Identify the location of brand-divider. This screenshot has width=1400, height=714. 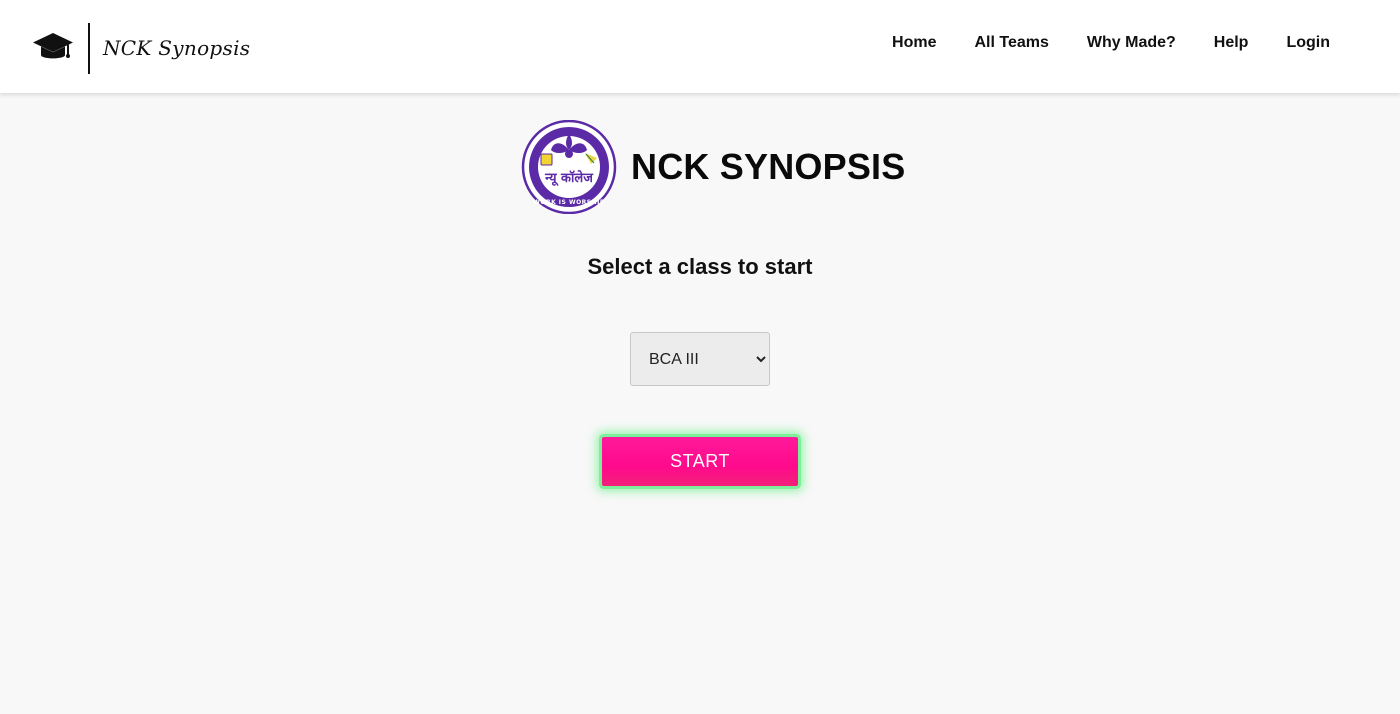
(89, 48).